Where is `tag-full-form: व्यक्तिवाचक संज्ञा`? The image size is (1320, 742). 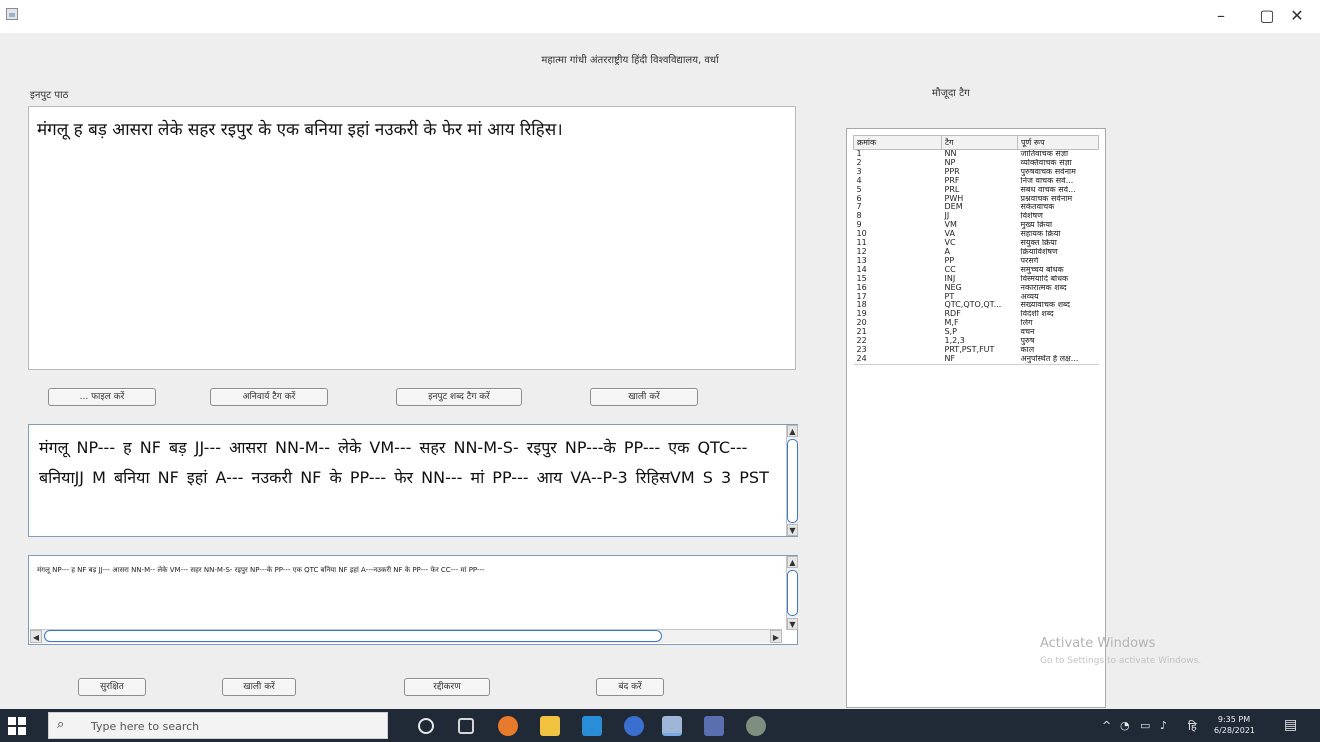 tag-full-form: व्यक्तिवाचक संज्ञा is located at coordinates (1046, 162).